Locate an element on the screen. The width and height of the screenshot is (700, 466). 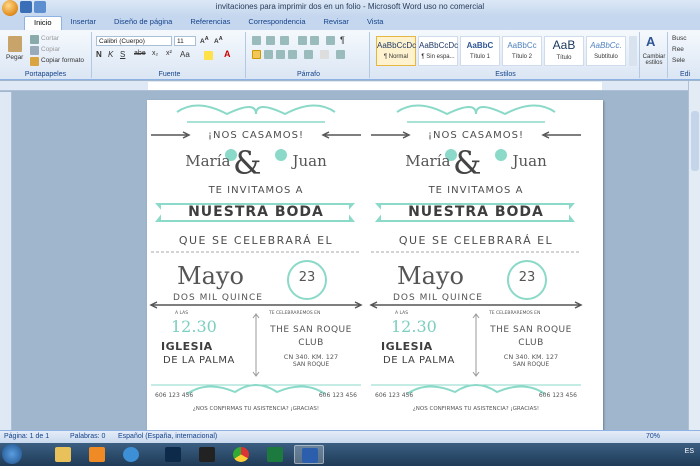
tab-inicio: Inicio is located at coordinates (43, 23).